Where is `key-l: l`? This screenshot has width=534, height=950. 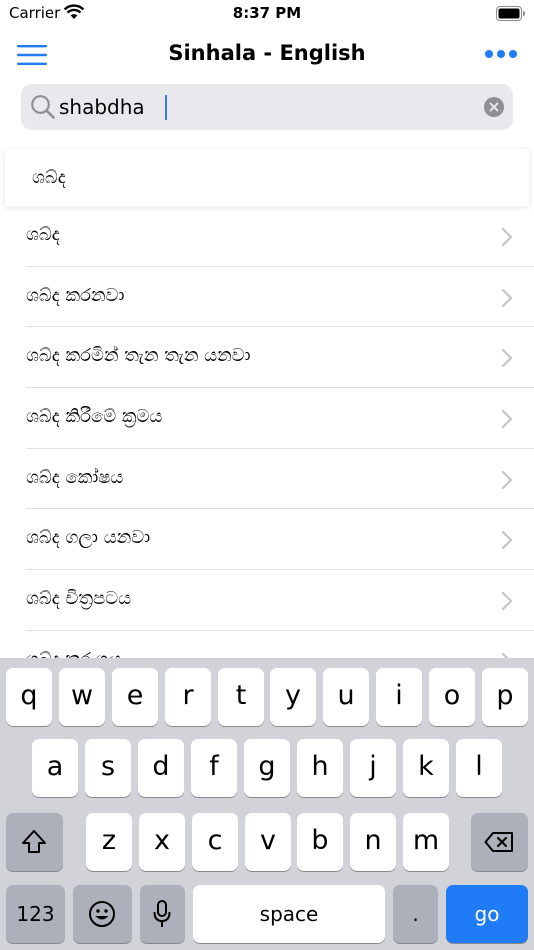 key-l: l is located at coordinates (479, 768).